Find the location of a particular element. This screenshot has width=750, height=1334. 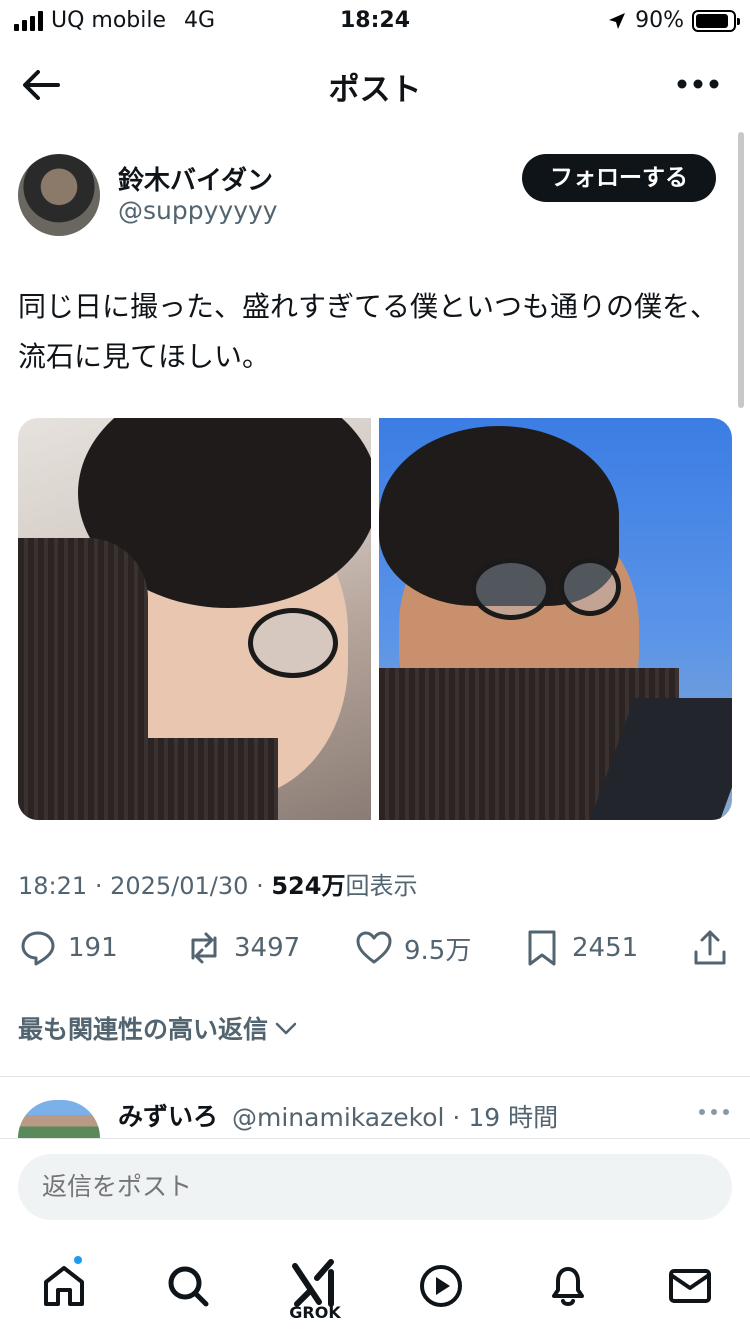

like-count: 9.5万 is located at coordinates (438, 950).